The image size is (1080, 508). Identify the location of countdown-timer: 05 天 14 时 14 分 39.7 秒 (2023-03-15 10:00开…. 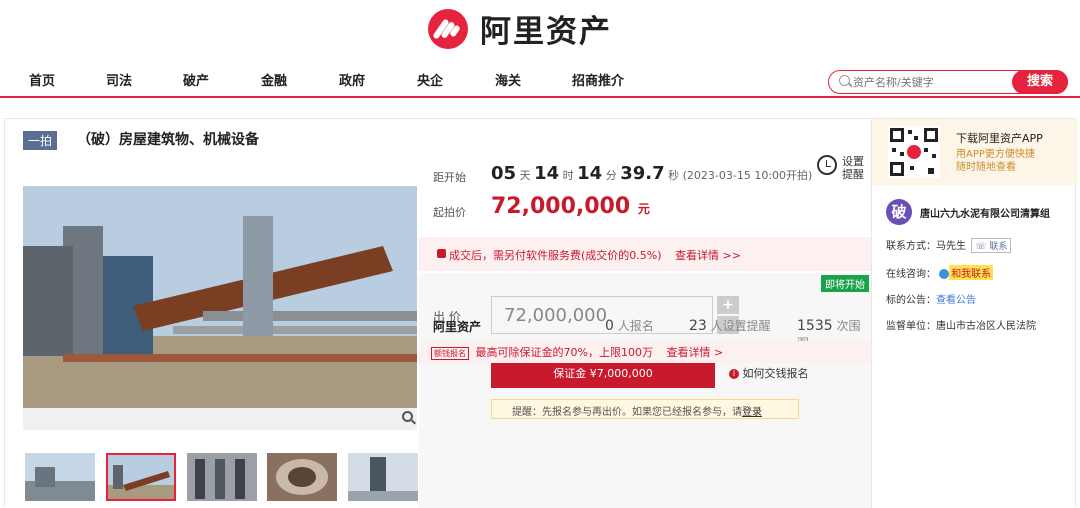
(651, 173).